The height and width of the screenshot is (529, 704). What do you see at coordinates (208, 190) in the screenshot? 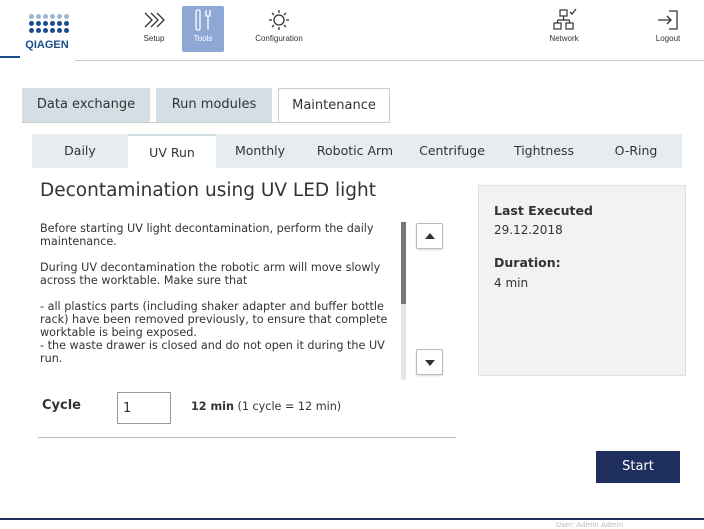
I see `page-title: Decontamination using UV LED light` at bounding box center [208, 190].